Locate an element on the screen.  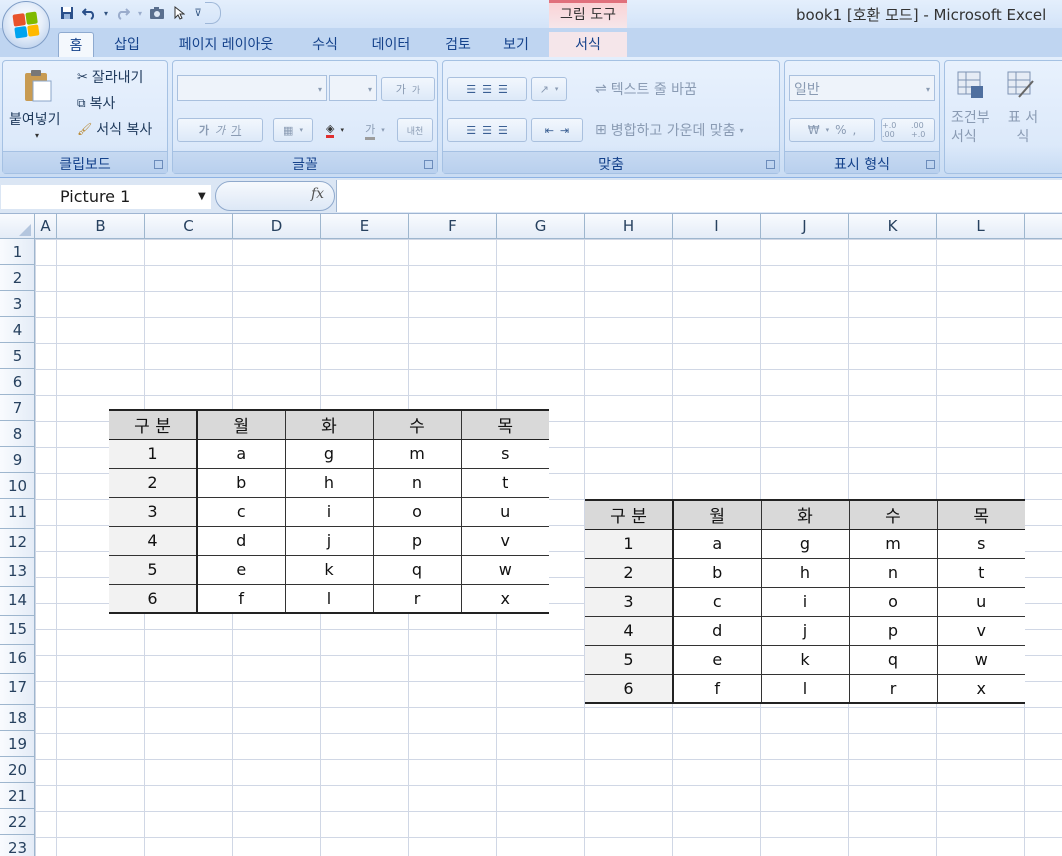
row-header-11: 11 is located at coordinates (17, 514).